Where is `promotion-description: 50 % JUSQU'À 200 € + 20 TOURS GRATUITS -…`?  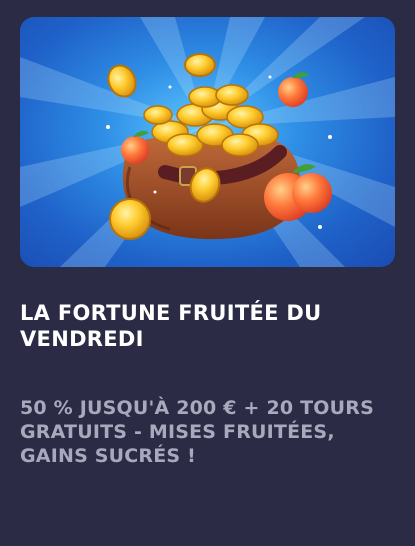 promotion-description: 50 % JUSQU'À 200 € + 20 TOURS GRATUITS -… is located at coordinates (197, 432).